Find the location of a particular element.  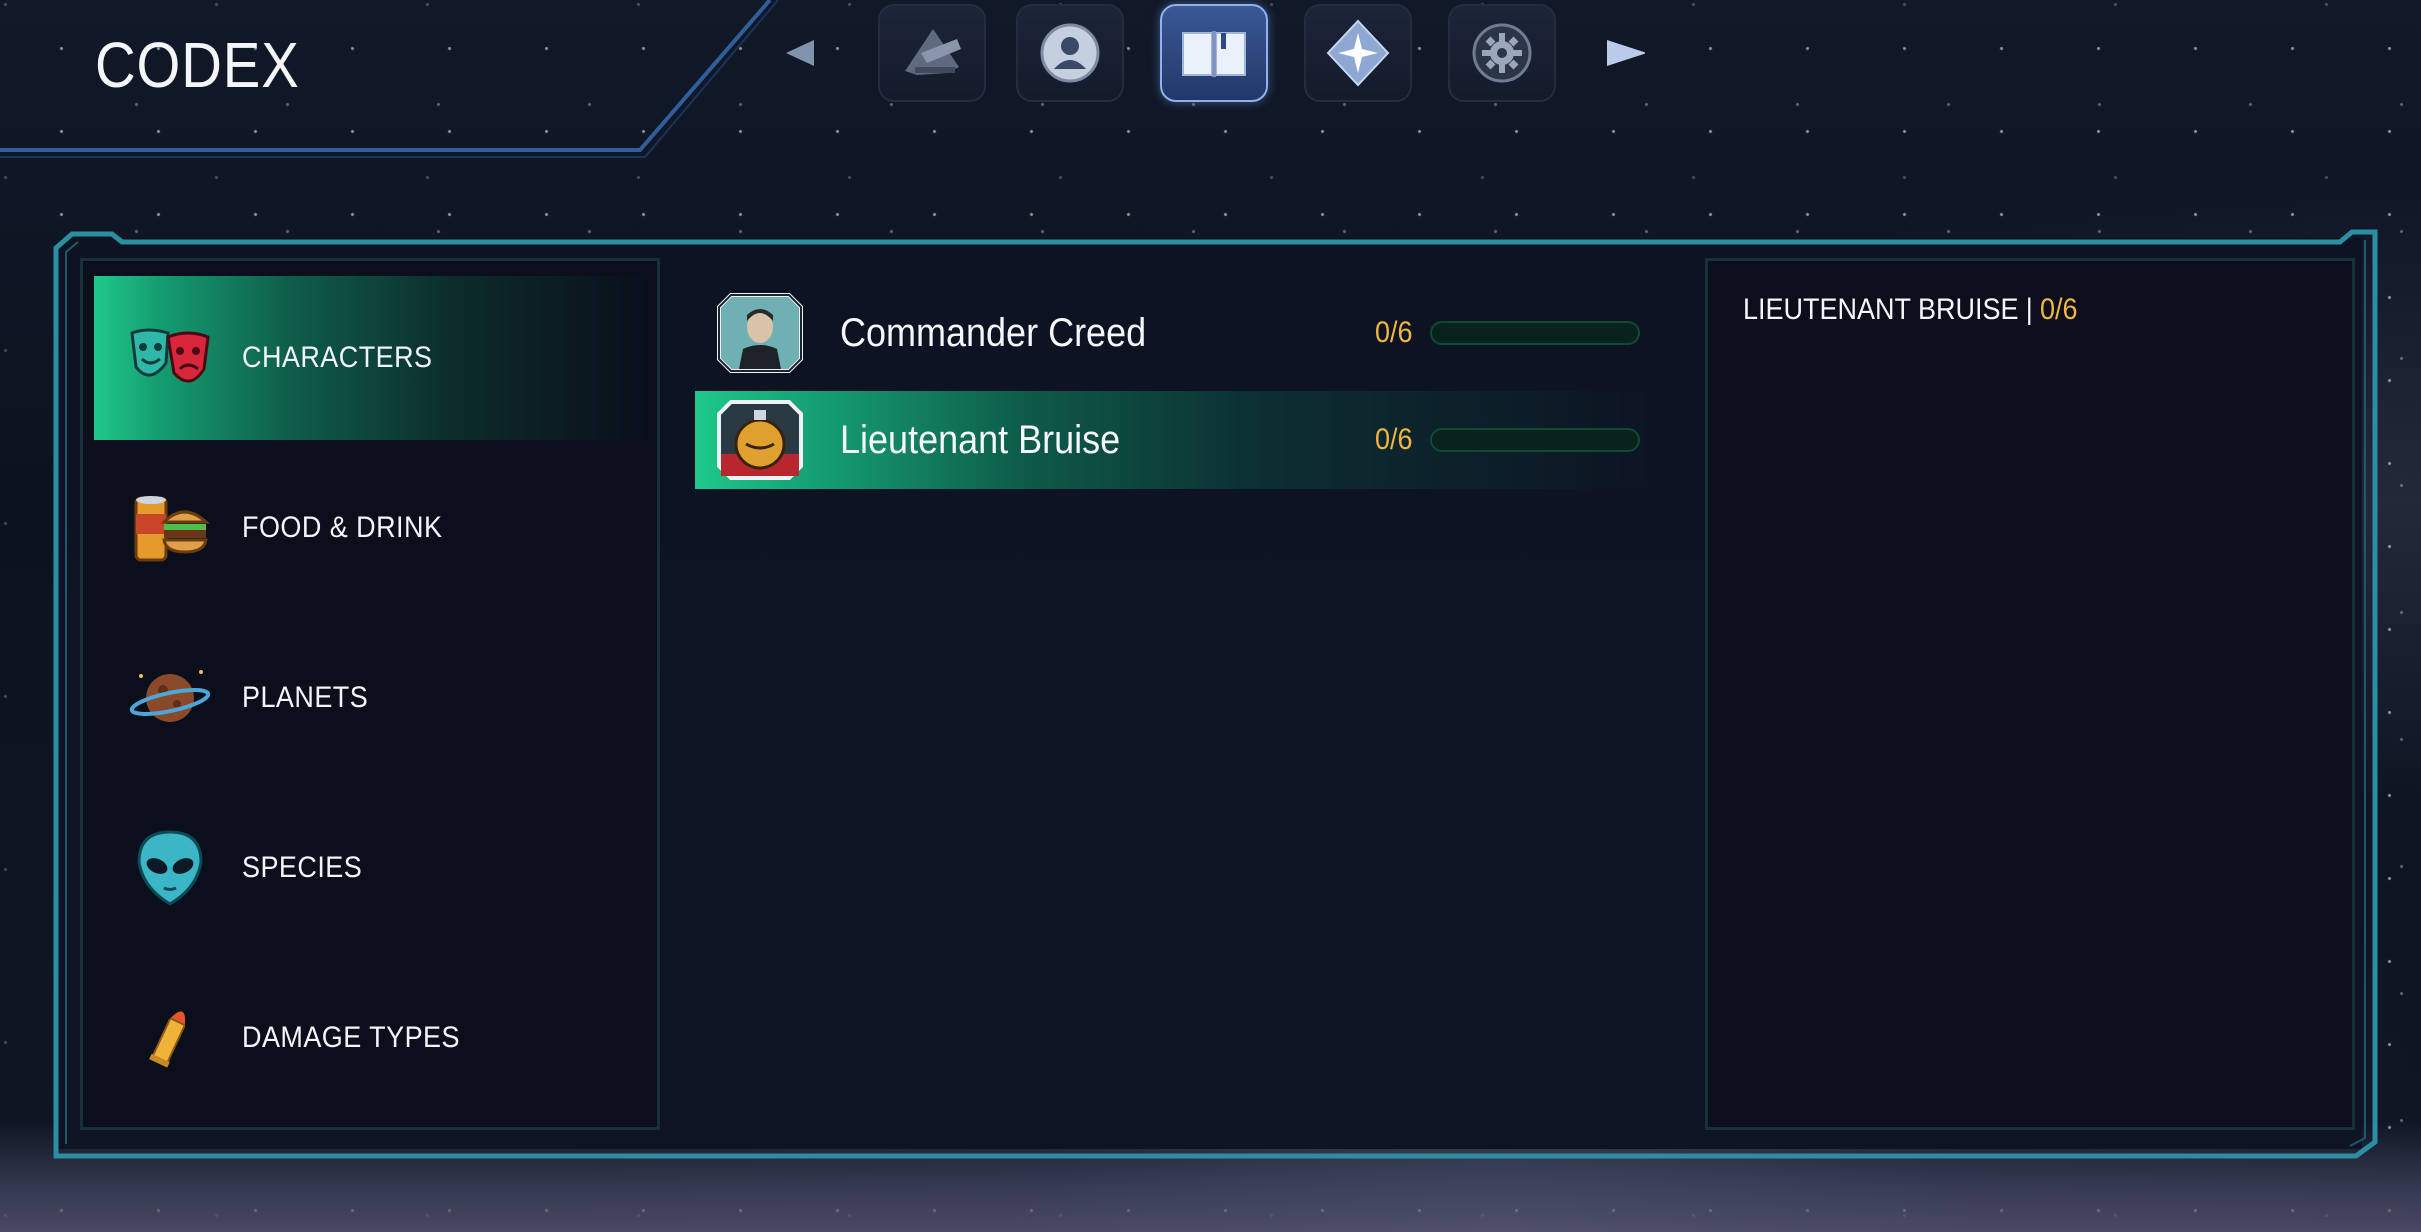

entry-name: Commander Creed is located at coordinates (993, 332).